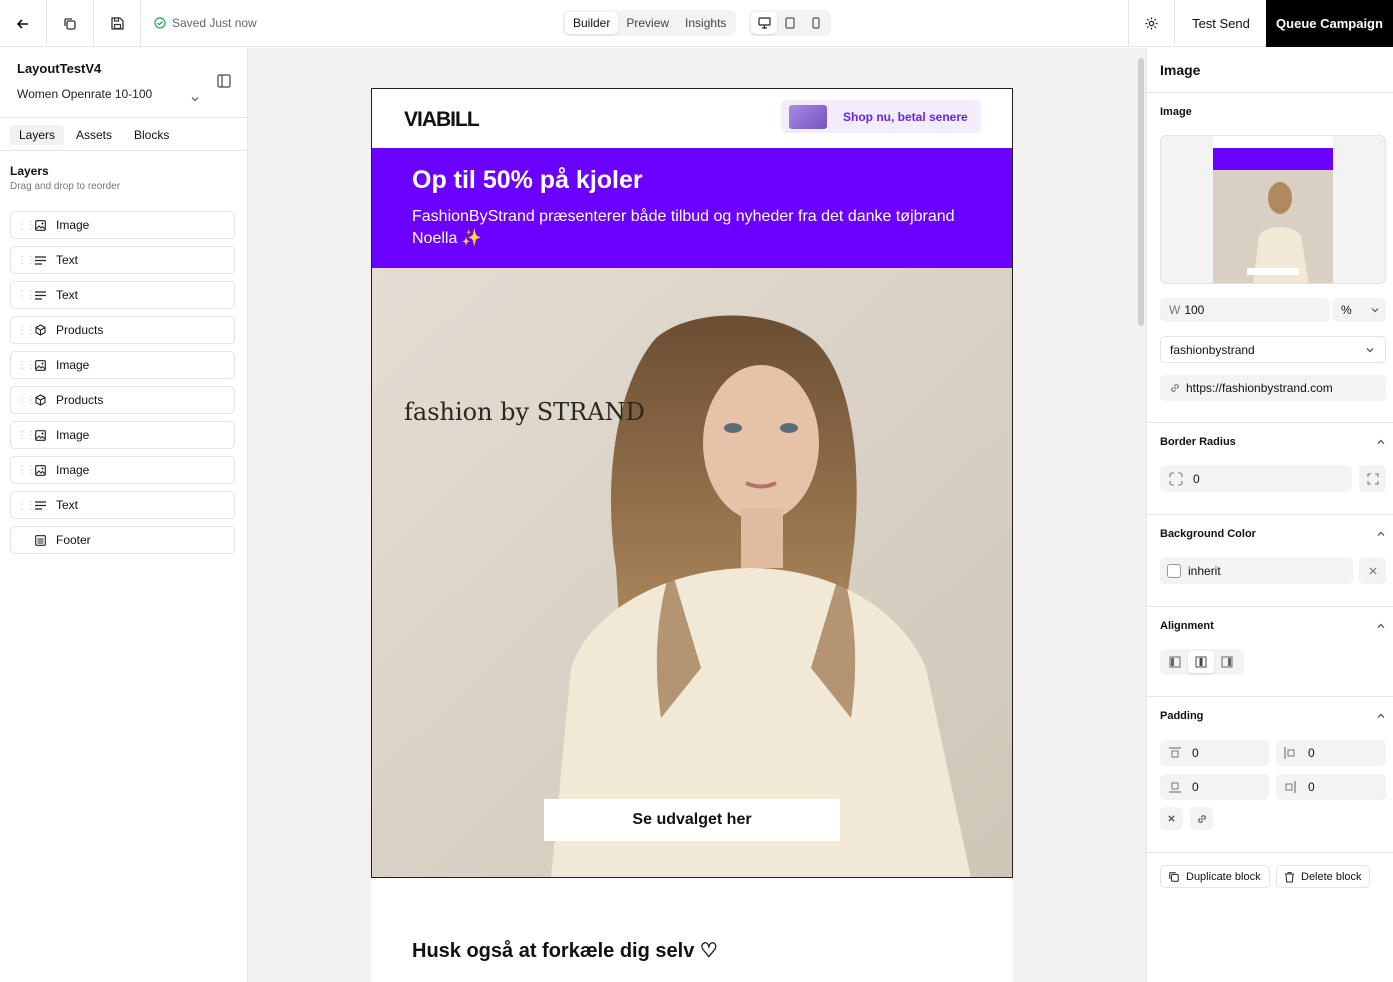  I want to click on hero-headline: Op til 50% på kjoler, so click(527, 180).